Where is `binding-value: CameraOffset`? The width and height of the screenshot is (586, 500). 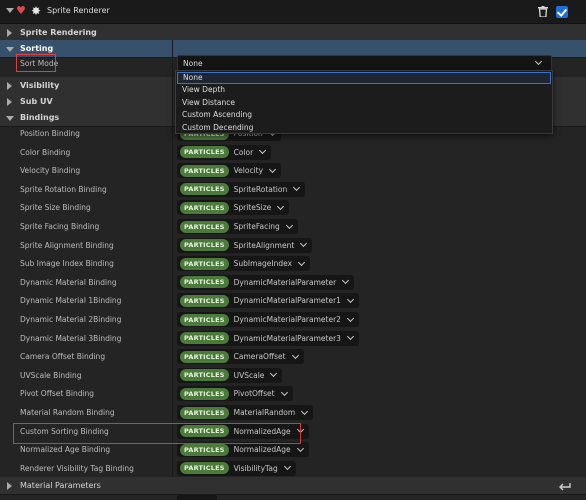
binding-value: CameraOffset is located at coordinates (259, 357).